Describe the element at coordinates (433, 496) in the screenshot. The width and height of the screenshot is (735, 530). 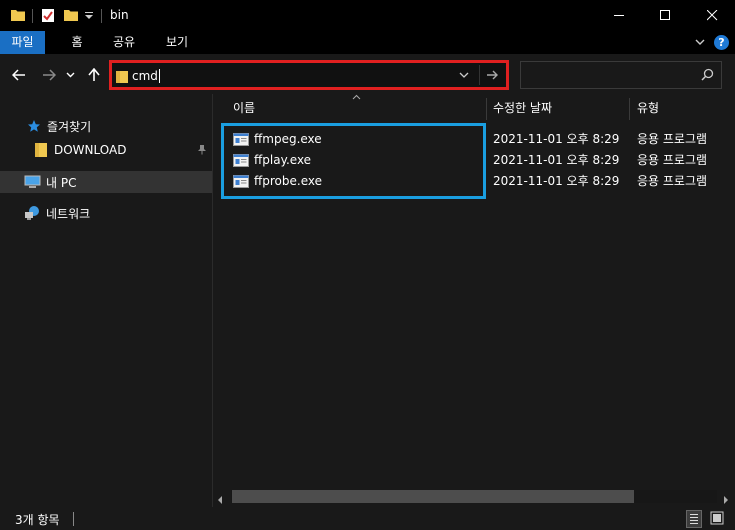
I see `scrollbar-thumb` at that location.